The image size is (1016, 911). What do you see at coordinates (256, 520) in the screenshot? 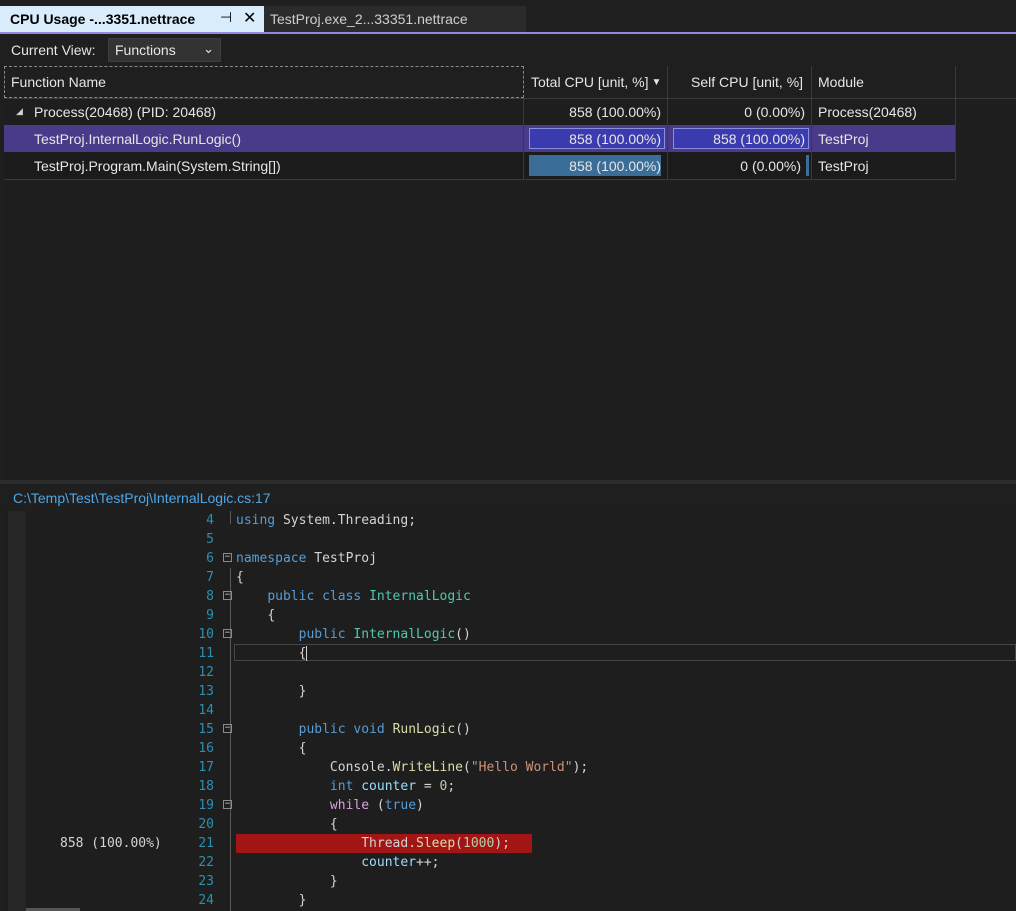
I see `code-token: using` at bounding box center [256, 520].